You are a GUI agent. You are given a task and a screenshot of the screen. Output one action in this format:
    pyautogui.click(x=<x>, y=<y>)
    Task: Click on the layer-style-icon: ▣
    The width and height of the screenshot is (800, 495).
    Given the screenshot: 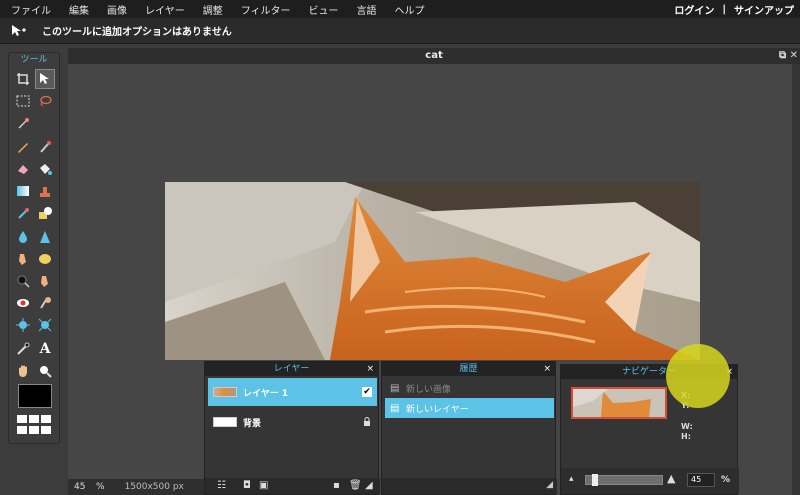 What is the action you would take?
    pyautogui.click(x=263, y=485)
    